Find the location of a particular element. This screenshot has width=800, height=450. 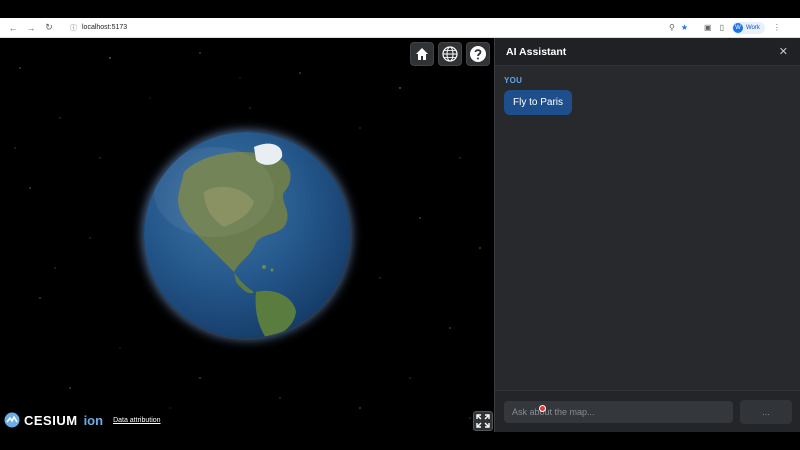

fullscreen-icon is located at coordinates (483, 421).